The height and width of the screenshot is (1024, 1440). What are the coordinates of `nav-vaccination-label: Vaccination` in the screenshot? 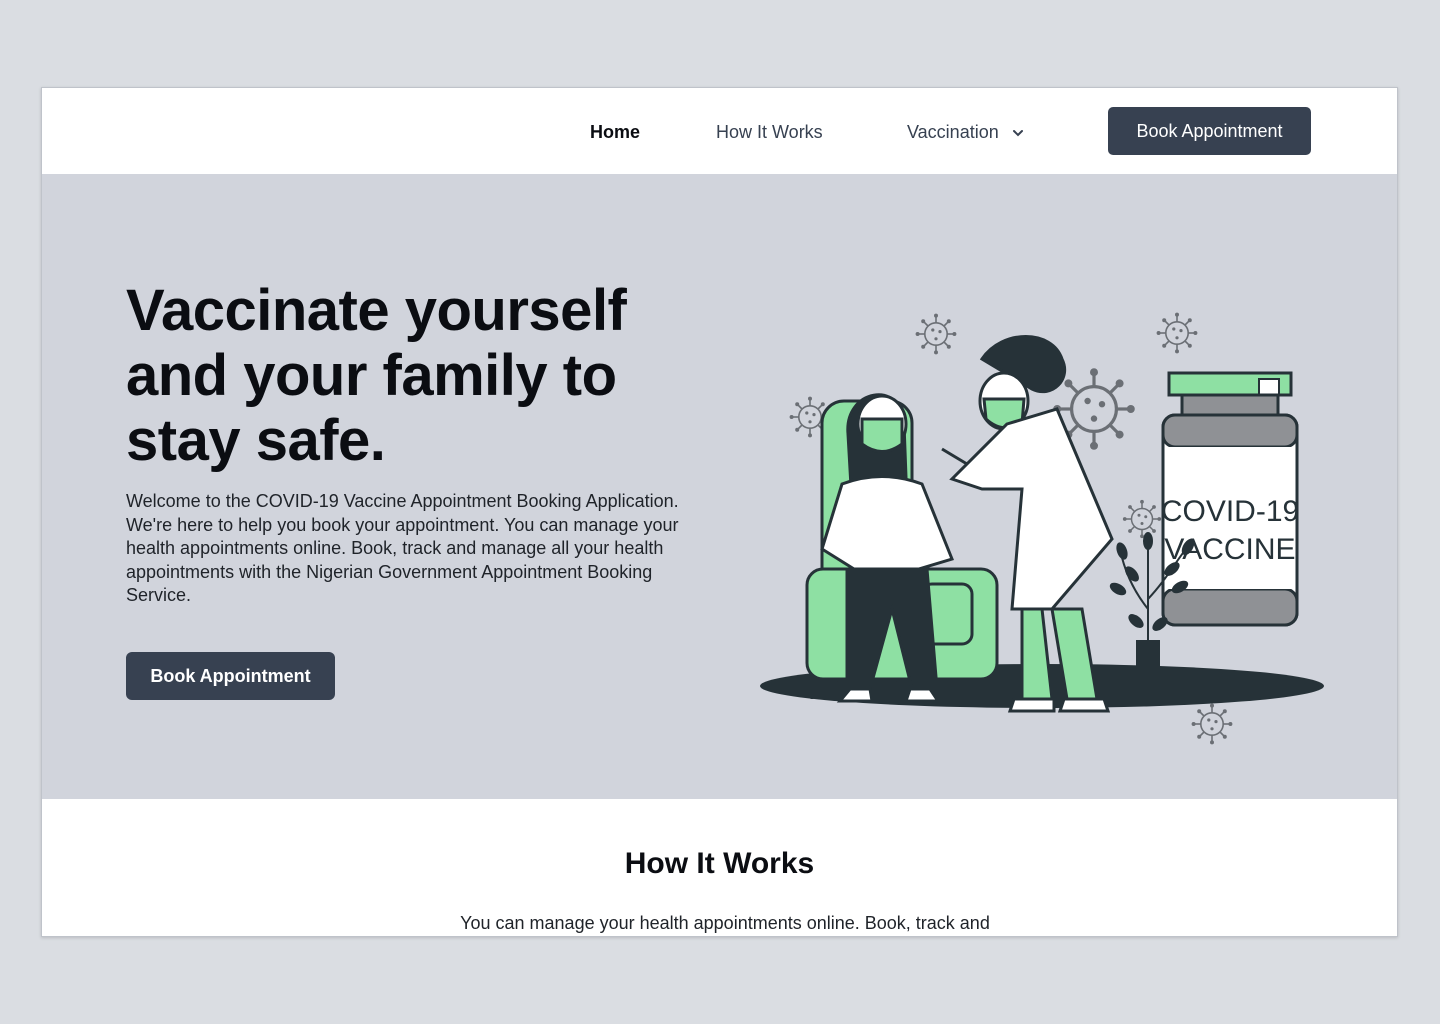 It's located at (953, 132).